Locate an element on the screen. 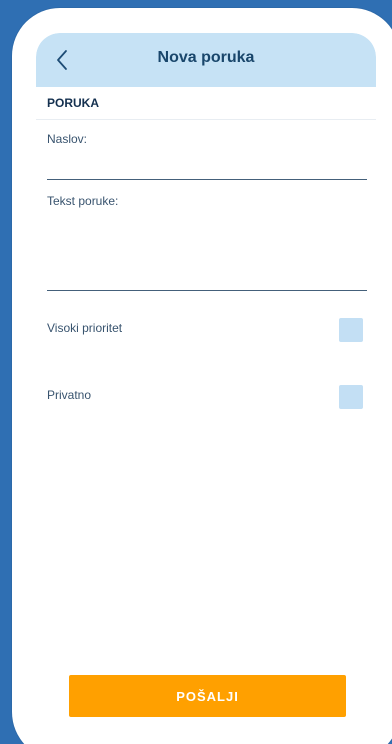 The image size is (392, 744). private-label: Privatno is located at coordinates (69, 395).